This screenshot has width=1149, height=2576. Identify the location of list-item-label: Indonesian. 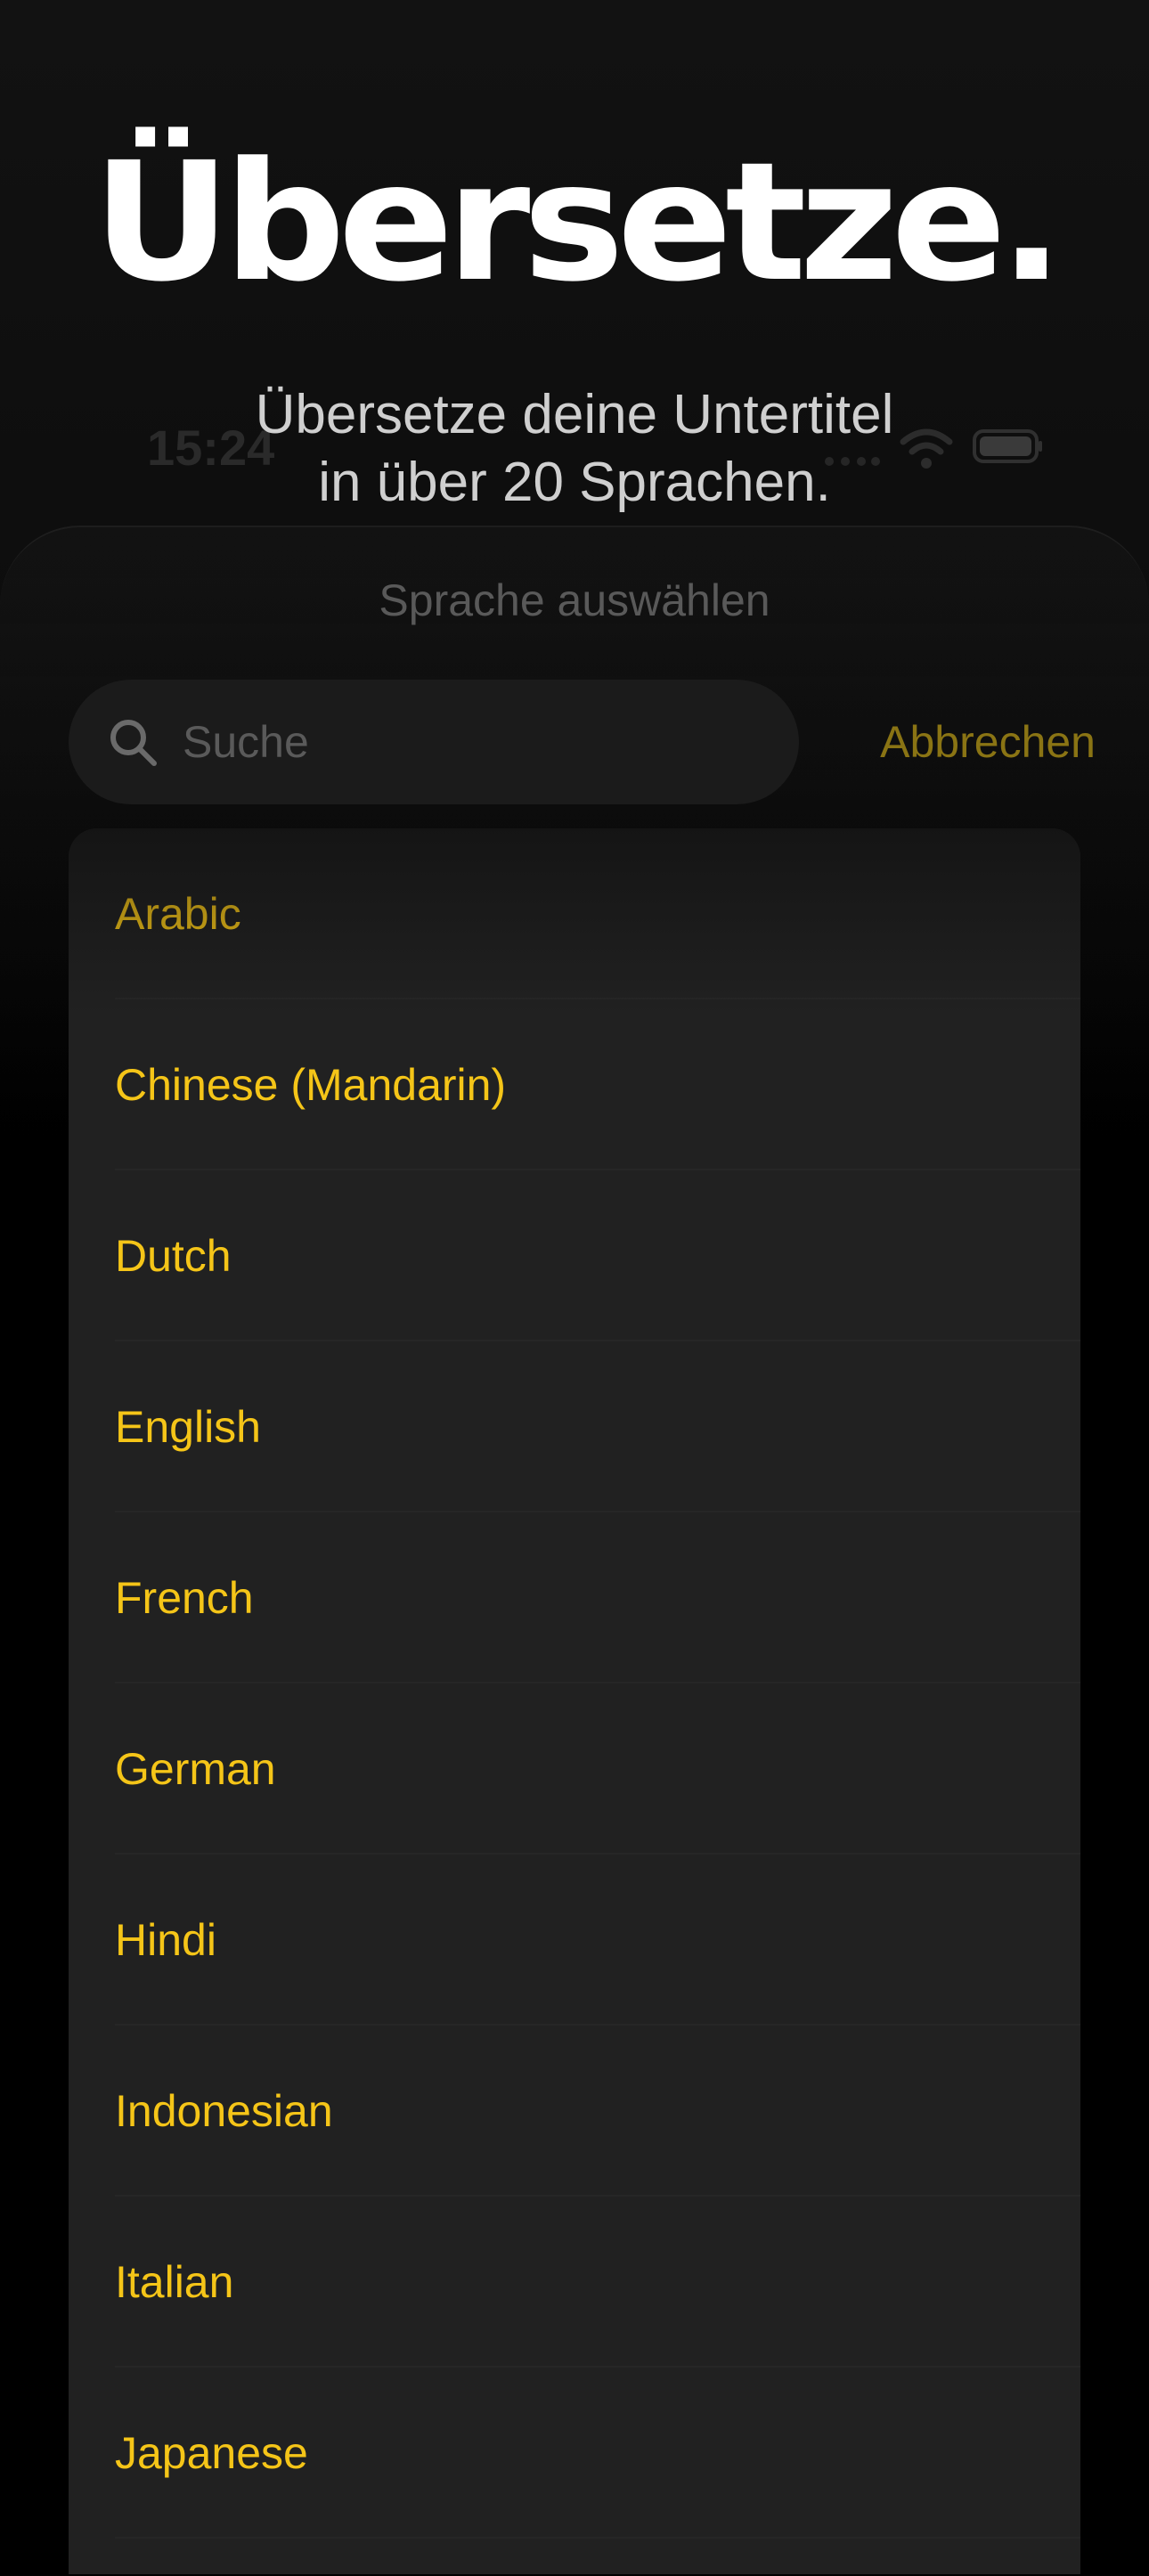
(224, 2111).